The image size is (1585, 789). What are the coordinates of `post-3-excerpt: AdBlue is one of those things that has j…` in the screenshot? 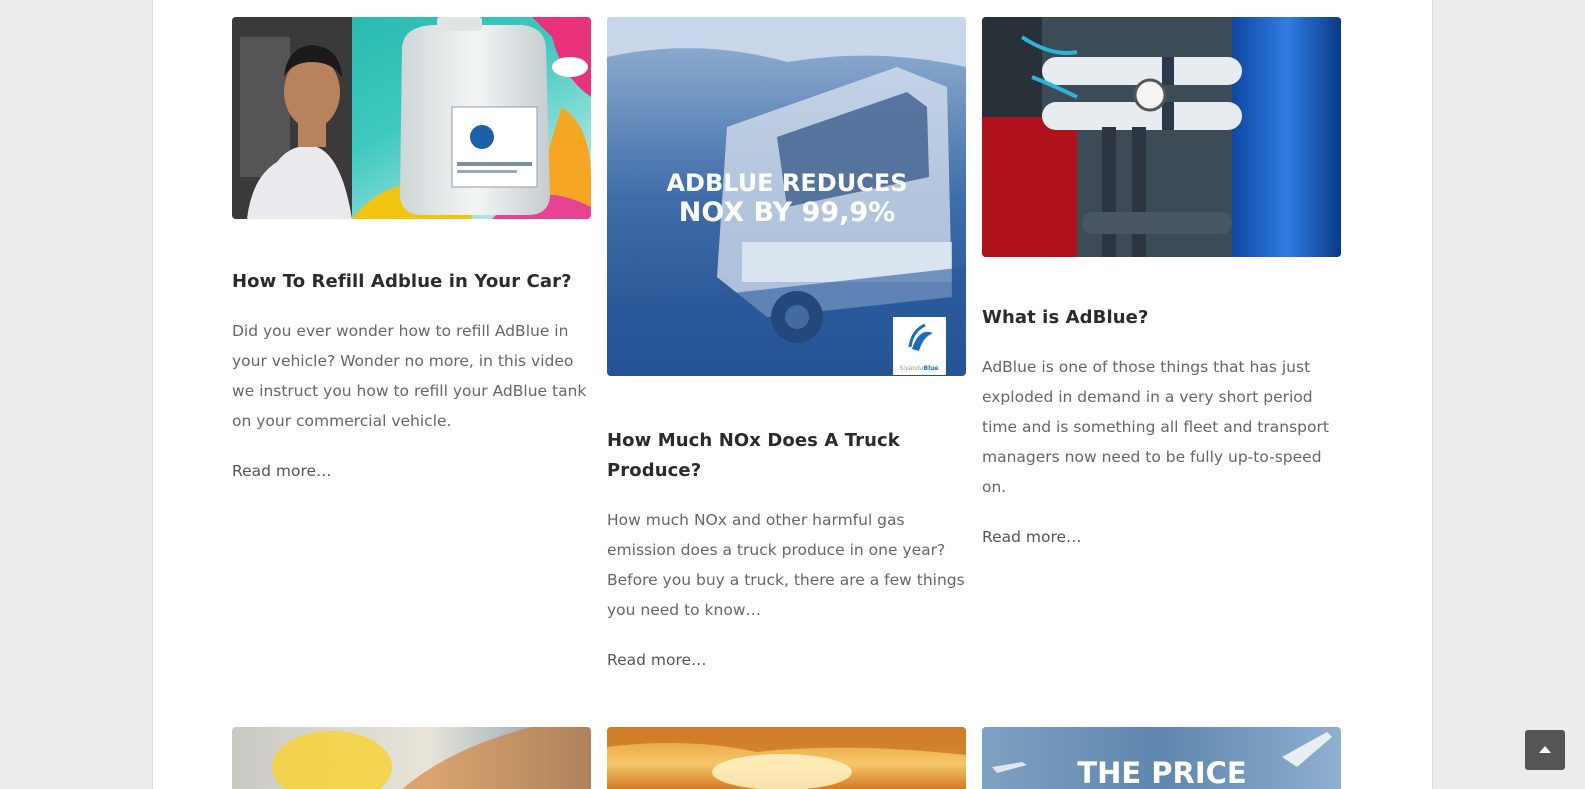 It's located at (1155, 427).